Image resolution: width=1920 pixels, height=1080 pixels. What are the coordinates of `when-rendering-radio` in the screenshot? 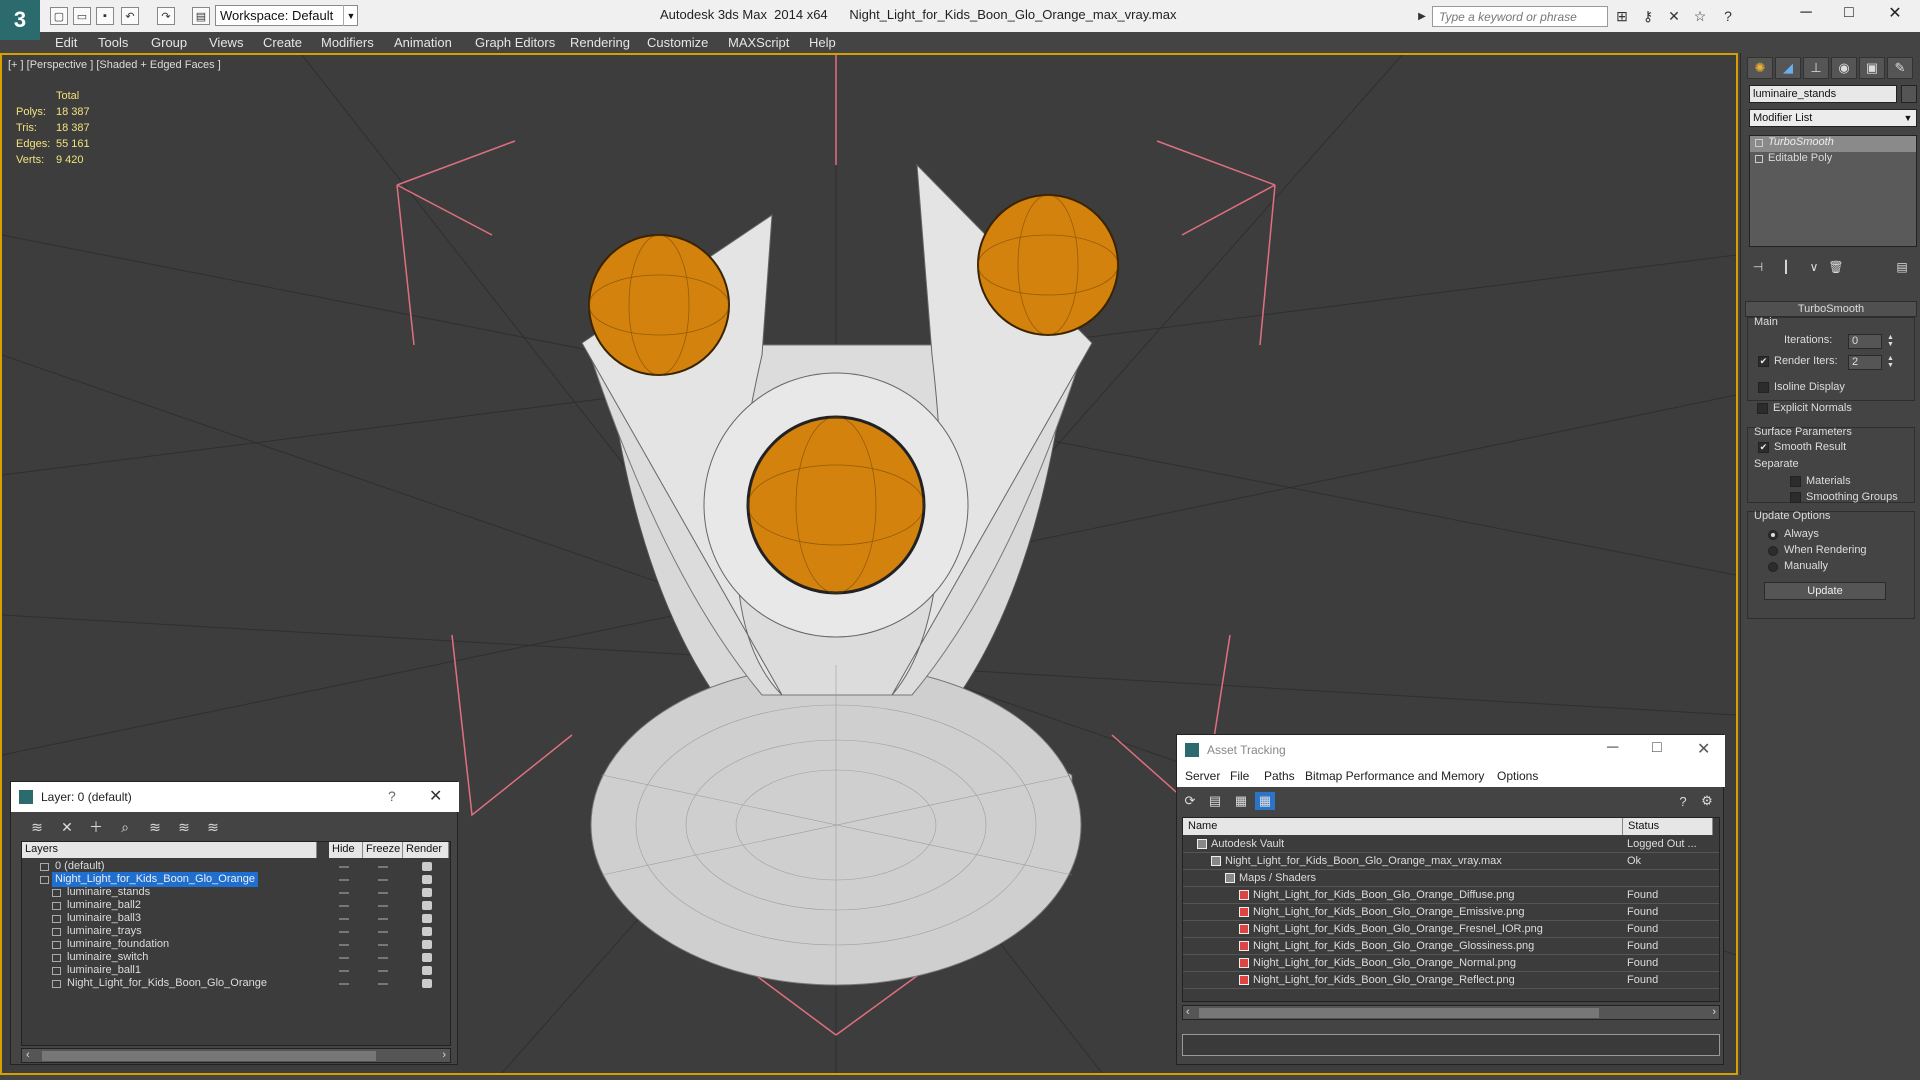 It's located at (1773, 551).